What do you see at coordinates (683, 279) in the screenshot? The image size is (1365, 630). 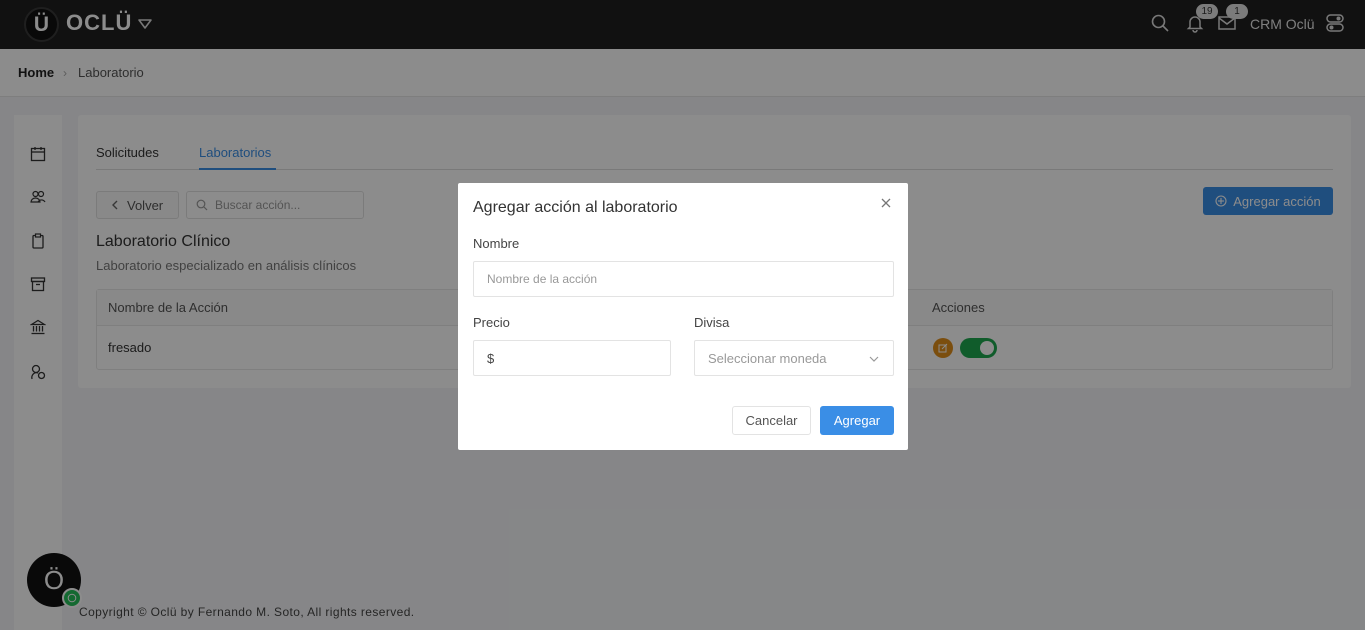 I see `name-field: Nombre de la acción` at bounding box center [683, 279].